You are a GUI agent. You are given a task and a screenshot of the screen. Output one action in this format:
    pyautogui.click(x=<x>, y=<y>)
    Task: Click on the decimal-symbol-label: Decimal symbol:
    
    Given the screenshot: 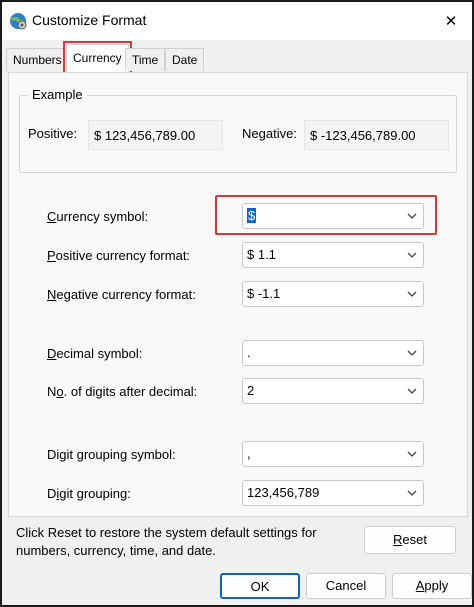 What is the action you would take?
    pyautogui.click(x=95, y=353)
    